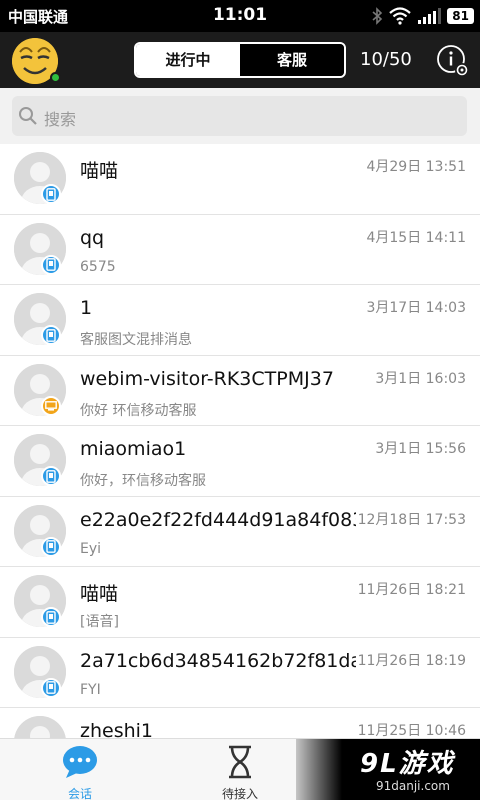 This screenshot has width=480, height=800. I want to click on message-time: 4月15日 14:11, so click(415, 236).